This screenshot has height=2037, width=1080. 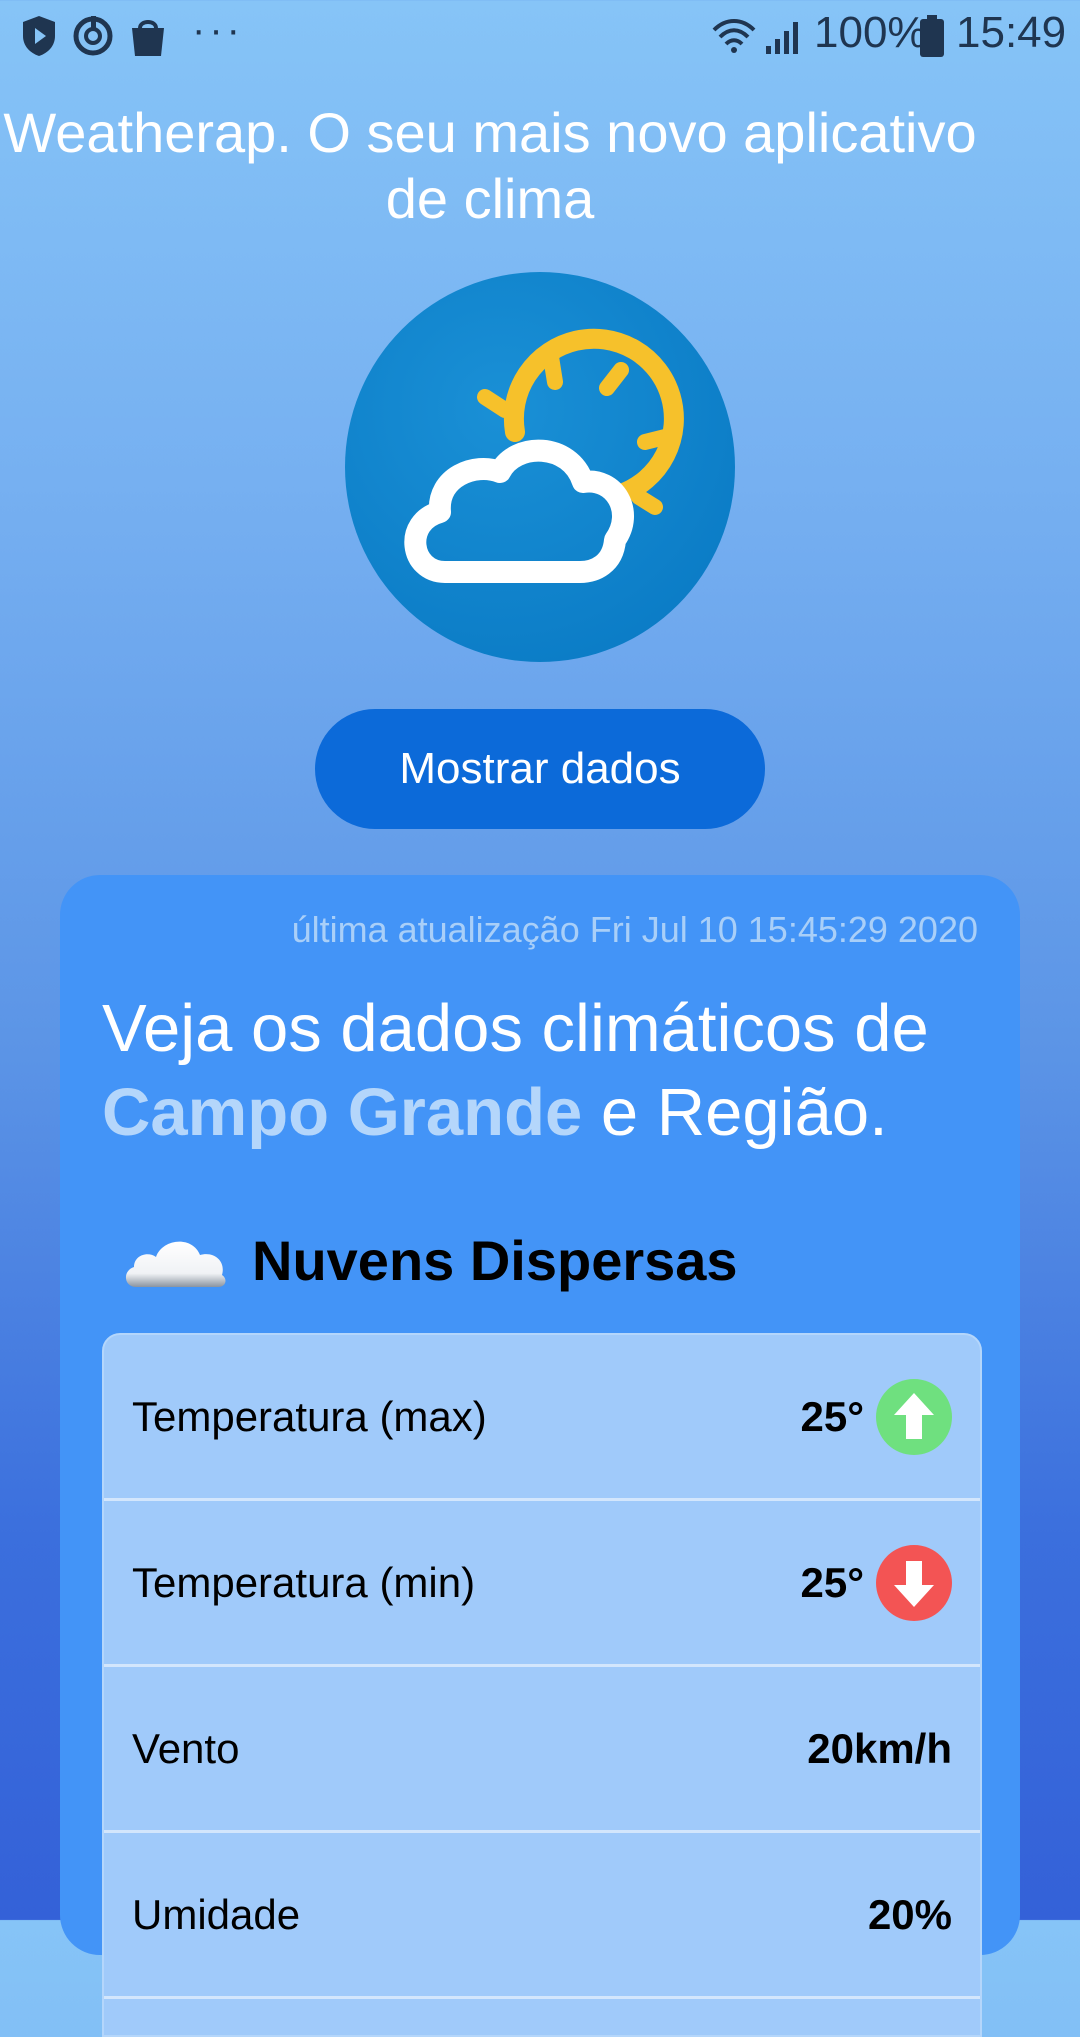 I want to click on table-row: Temperatura (max) 25°, so click(x=542, y=1418).